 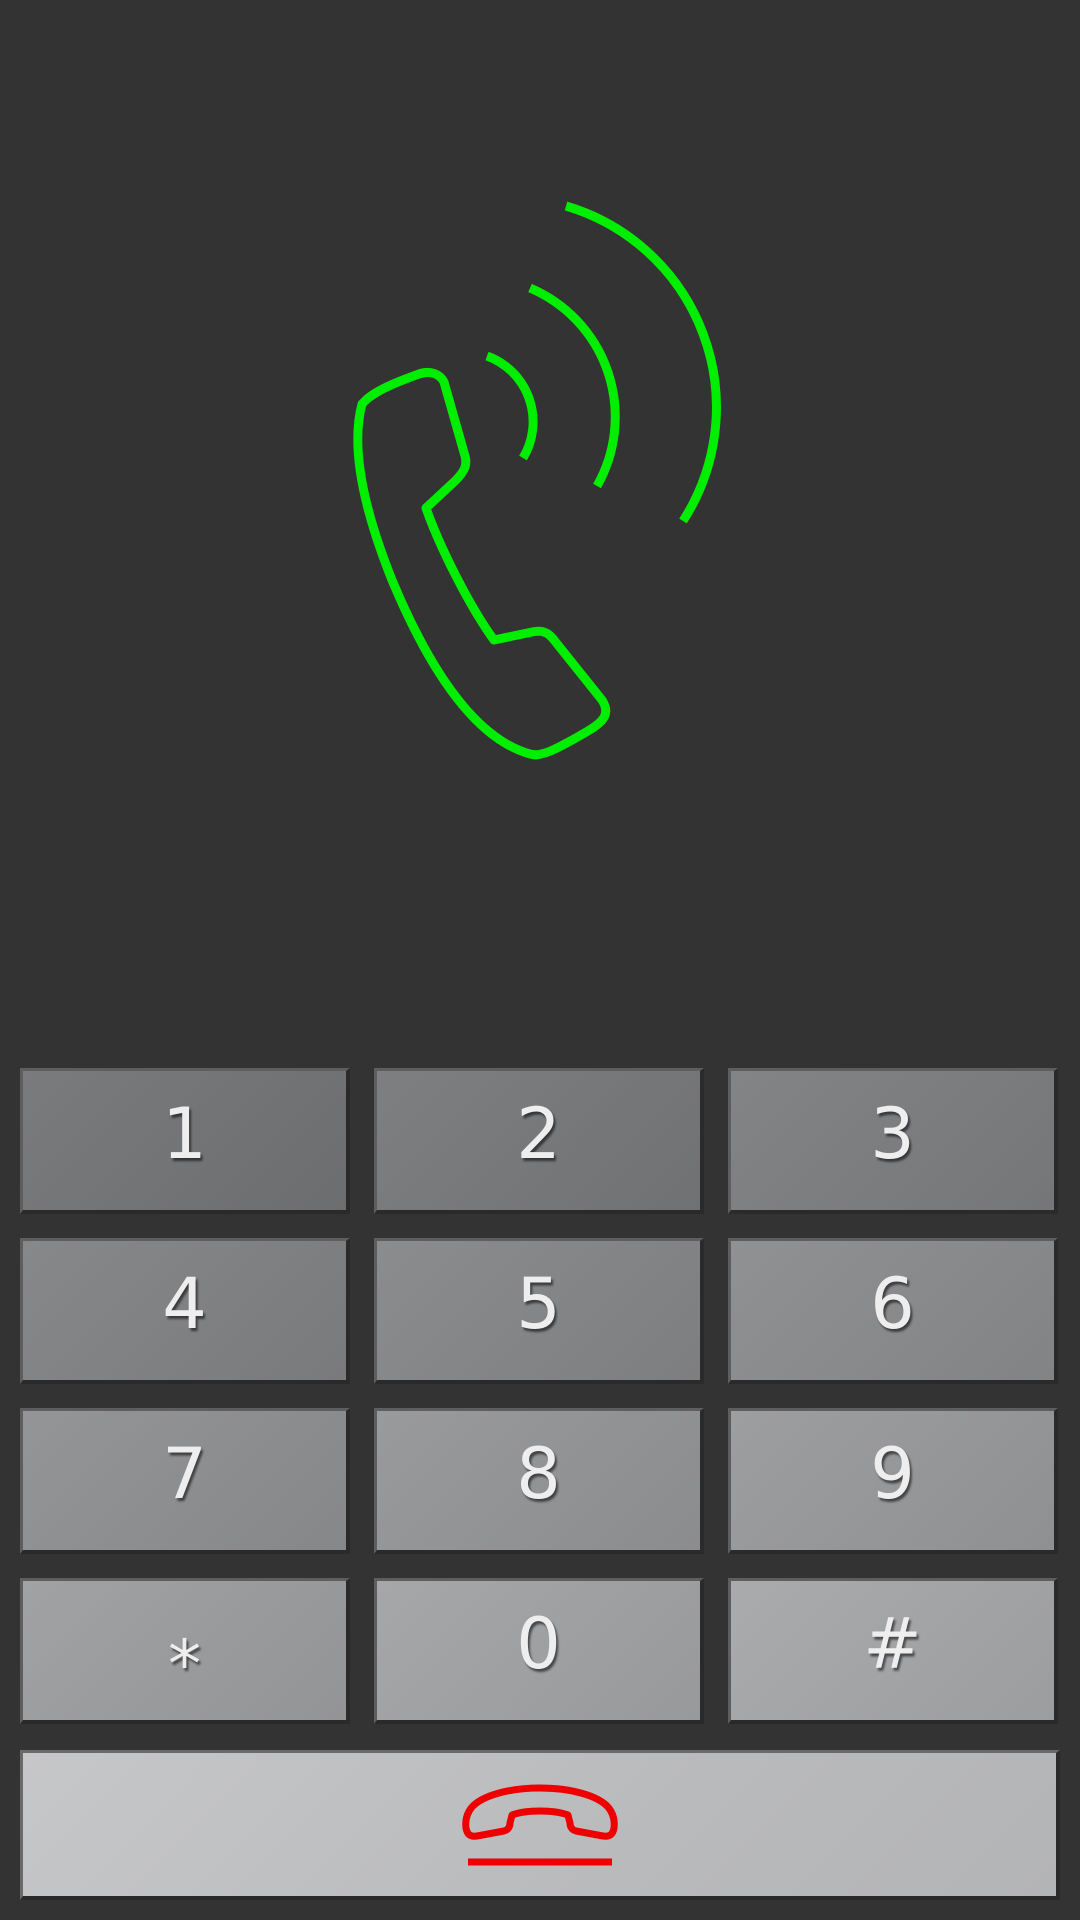 I want to click on key-label: 5, so click(x=538, y=1303).